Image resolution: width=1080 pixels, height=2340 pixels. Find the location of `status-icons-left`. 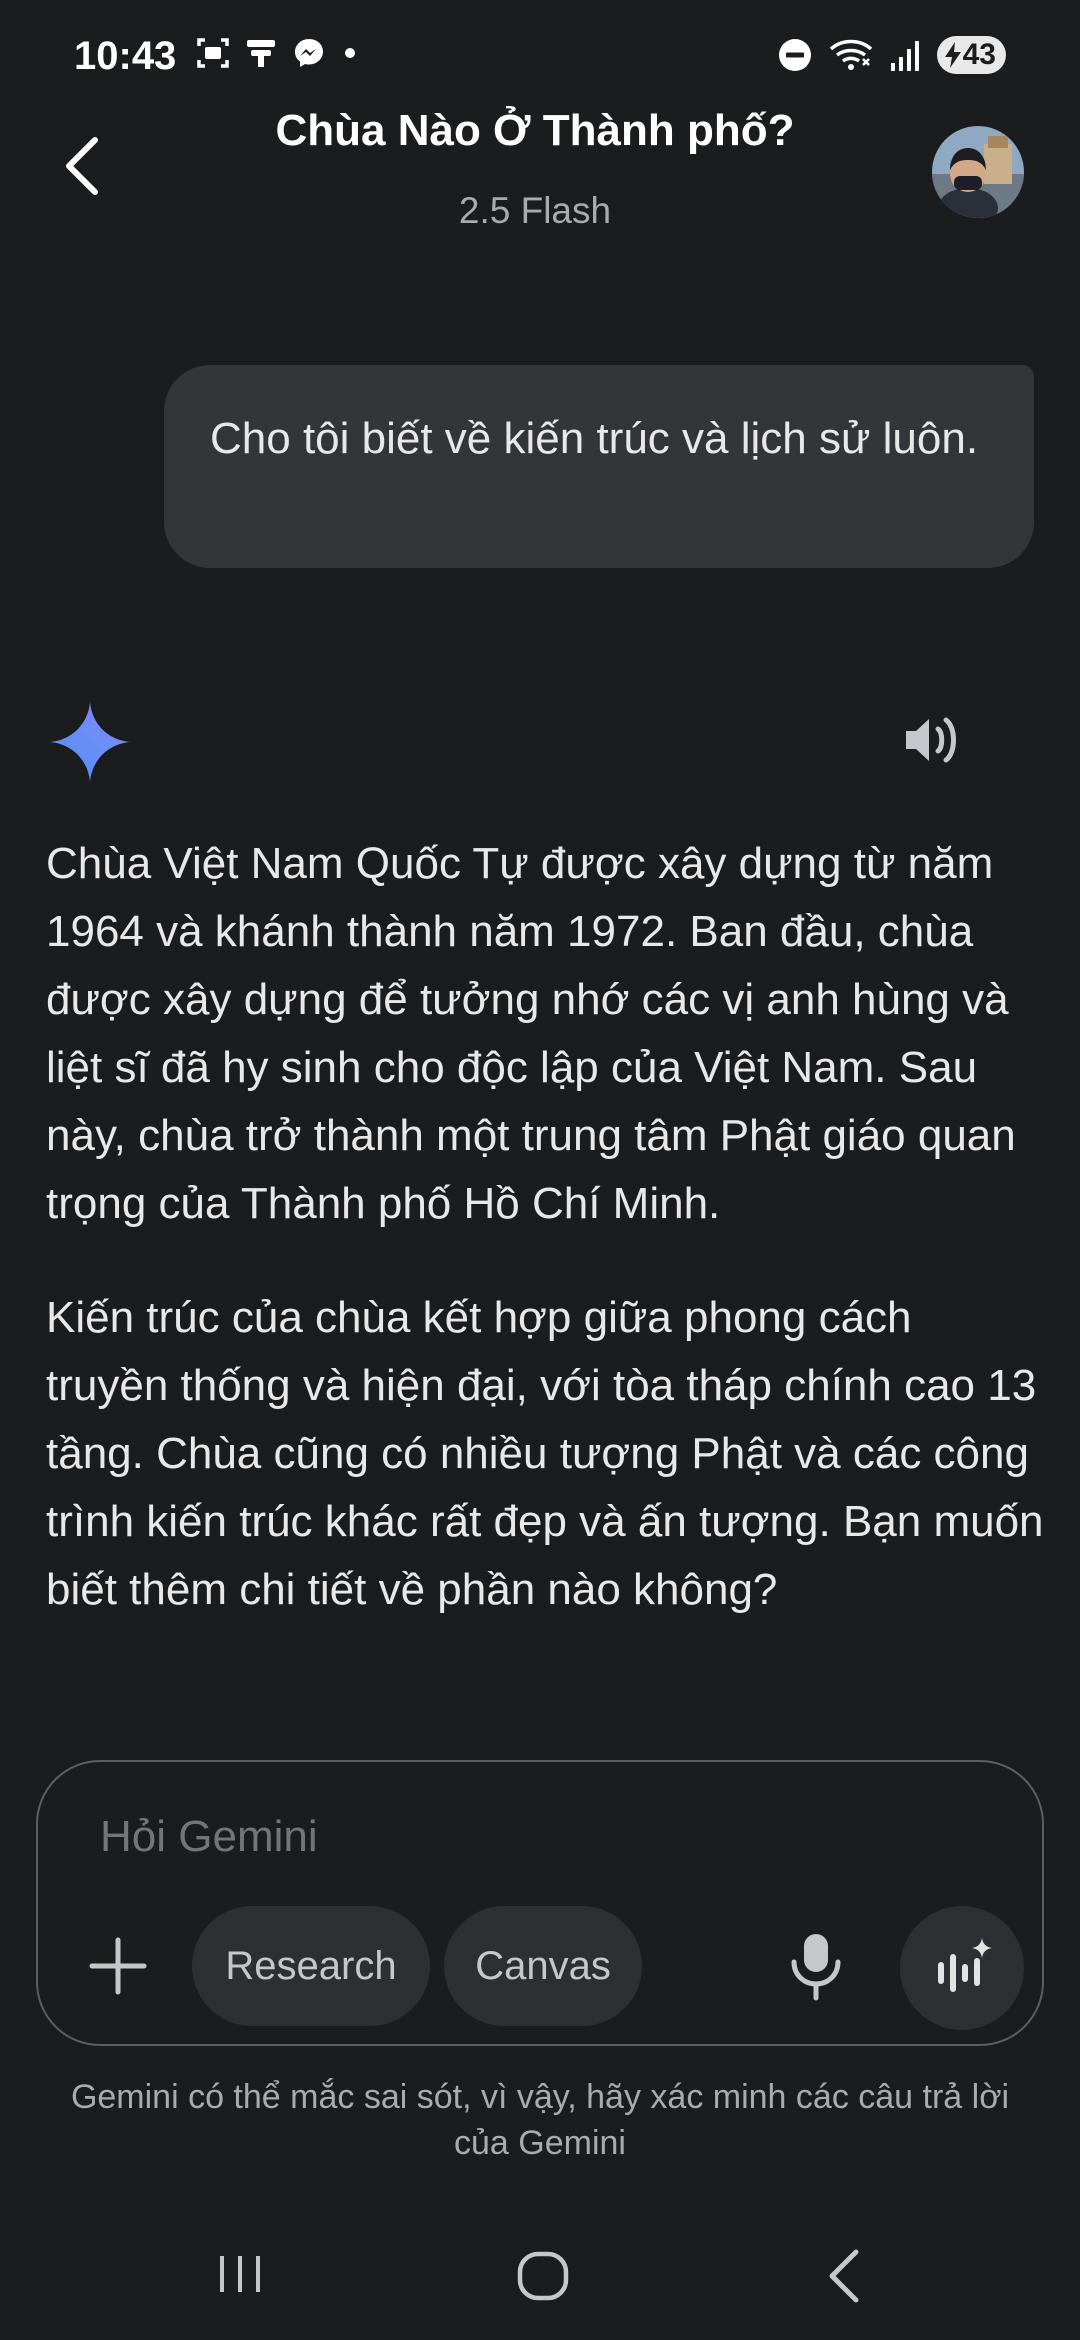

status-icons-left is located at coordinates (278, 53).